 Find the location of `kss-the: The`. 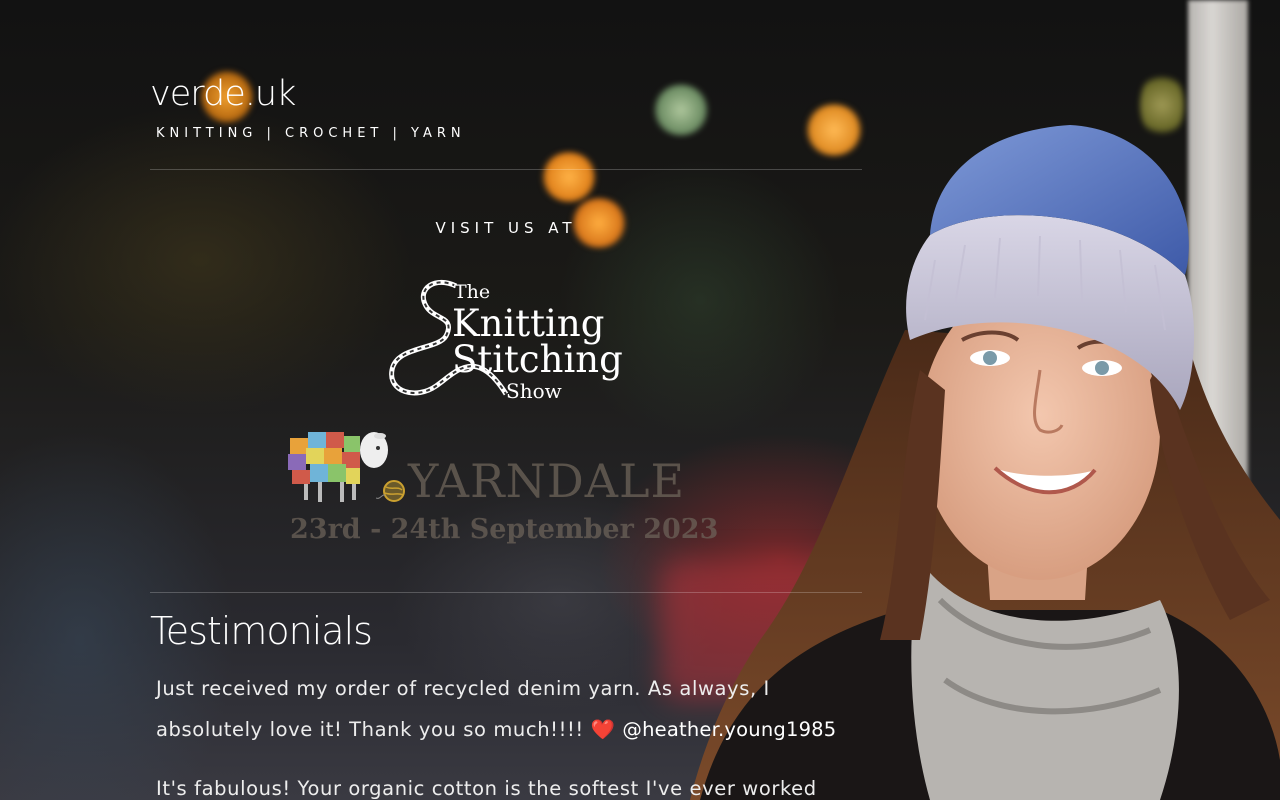

kss-the: The is located at coordinates (472, 292).